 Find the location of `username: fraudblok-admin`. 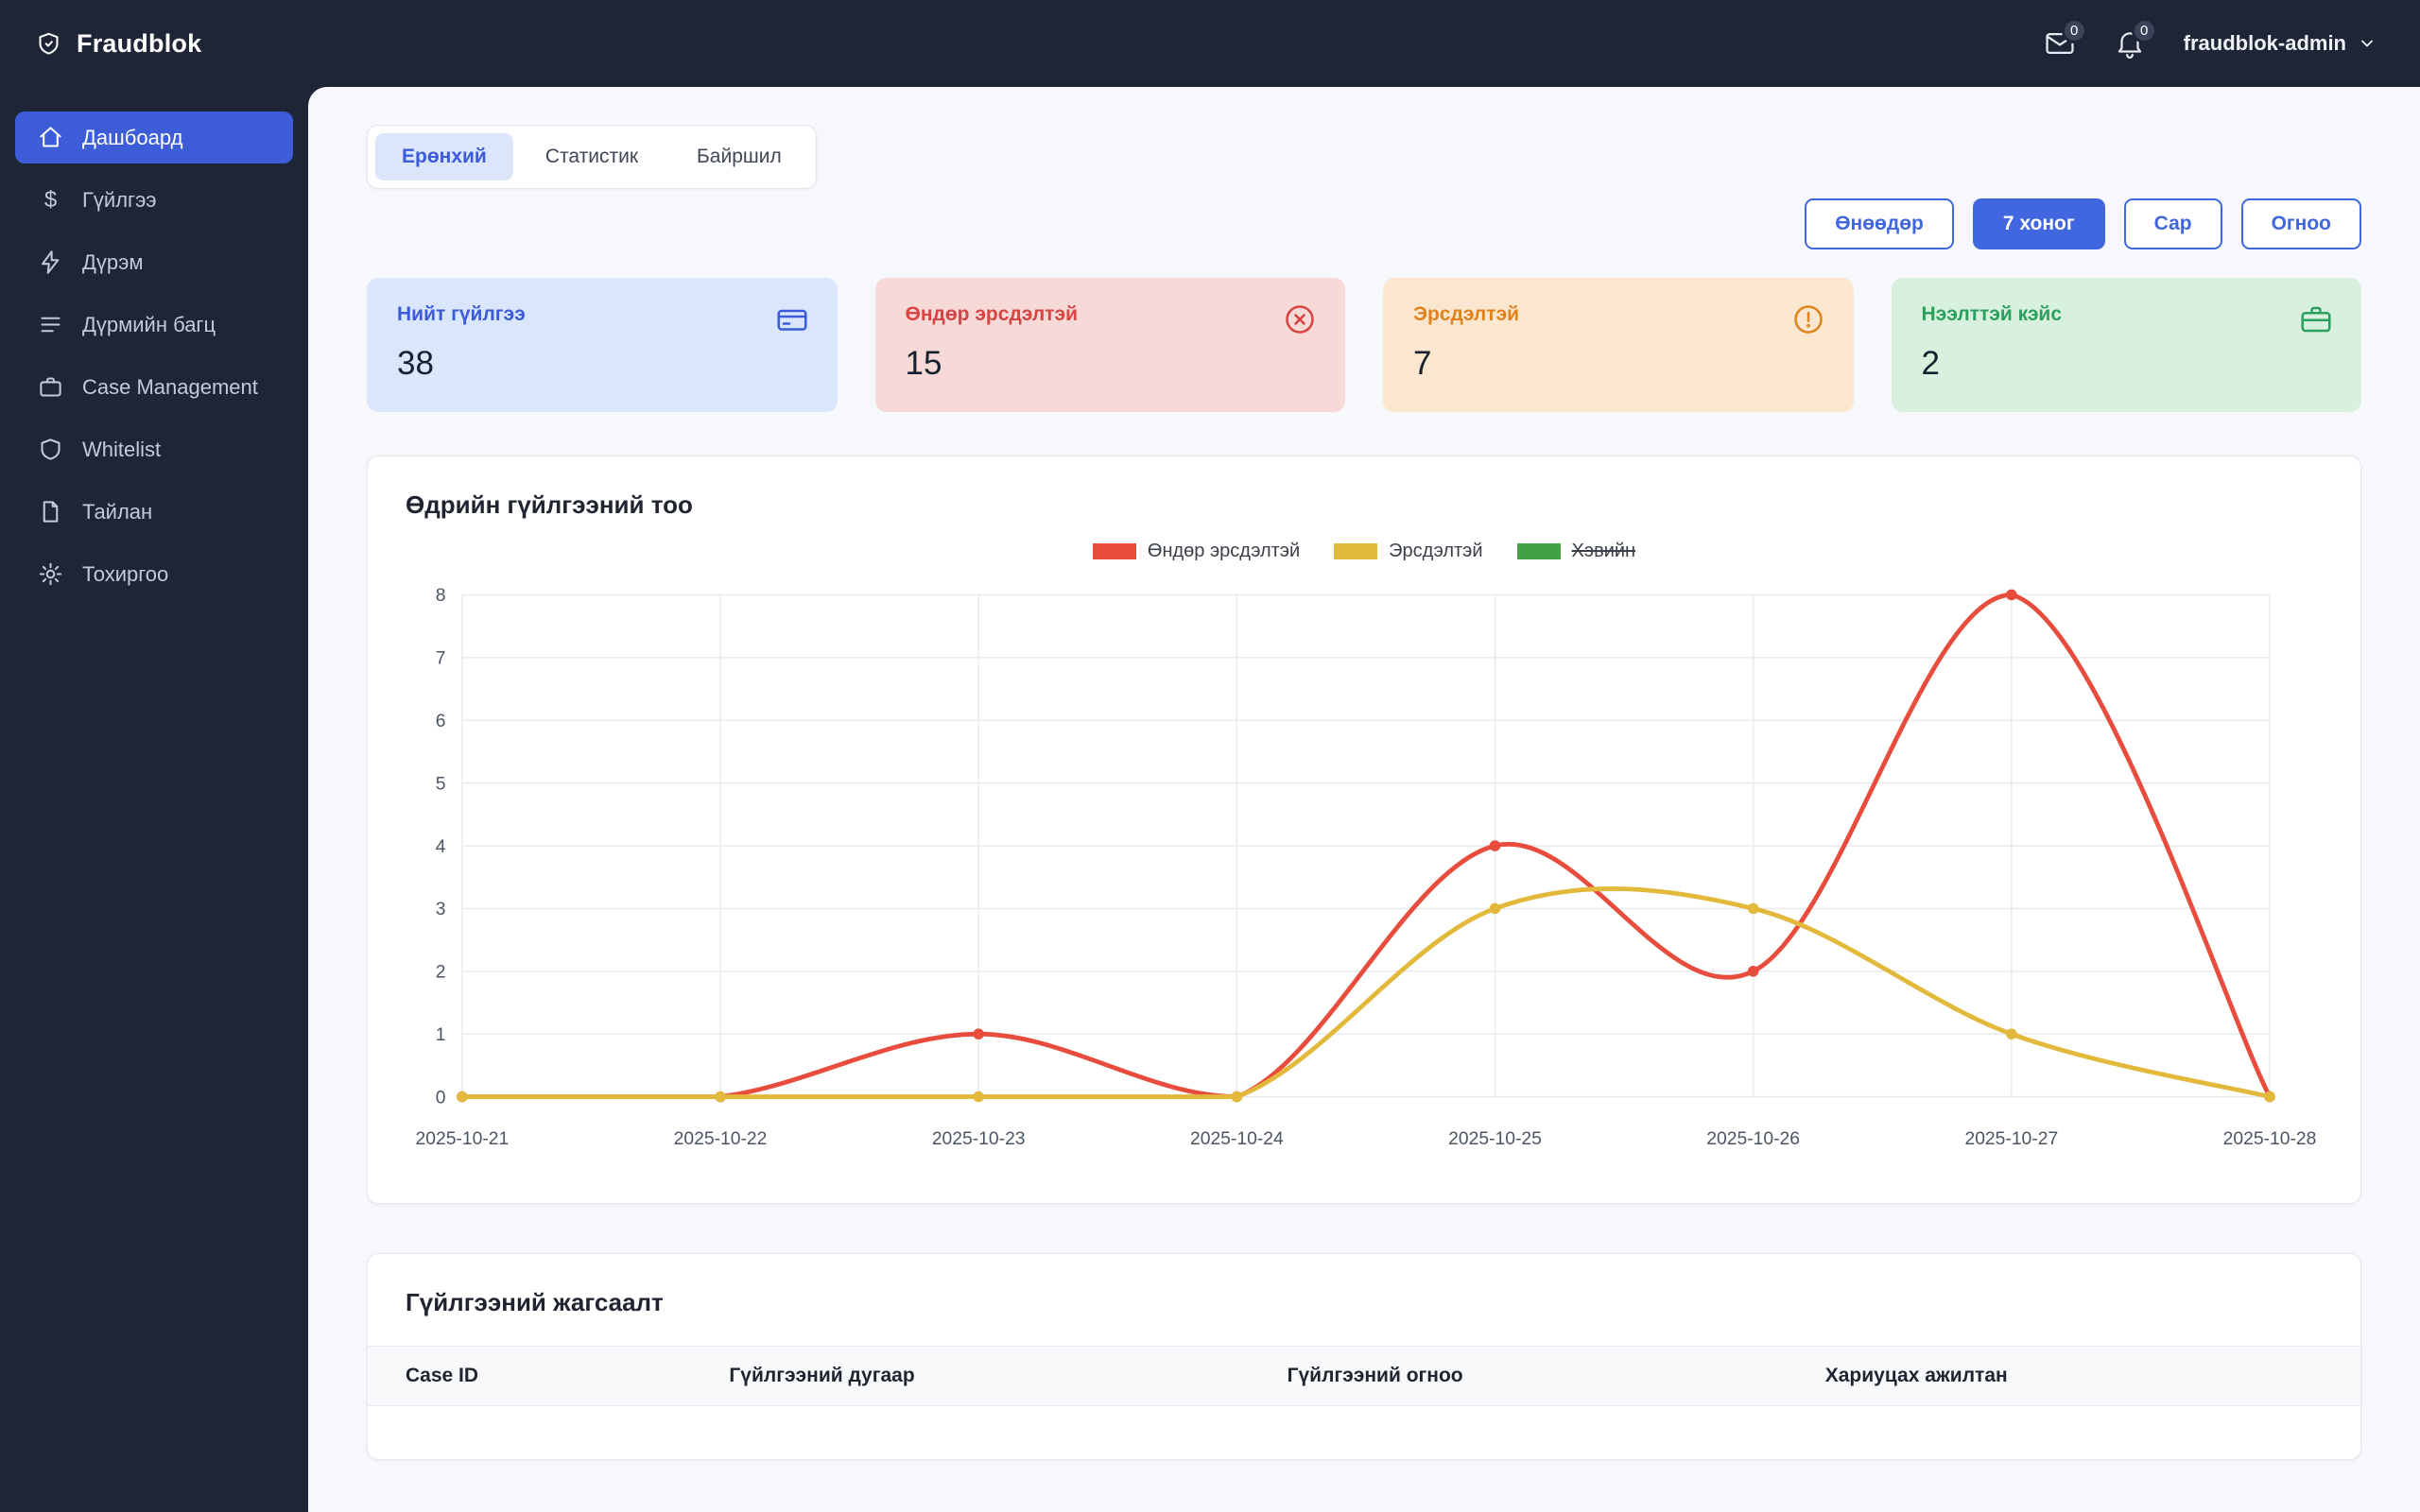

username: fraudblok-admin is located at coordinates (2264, 43).